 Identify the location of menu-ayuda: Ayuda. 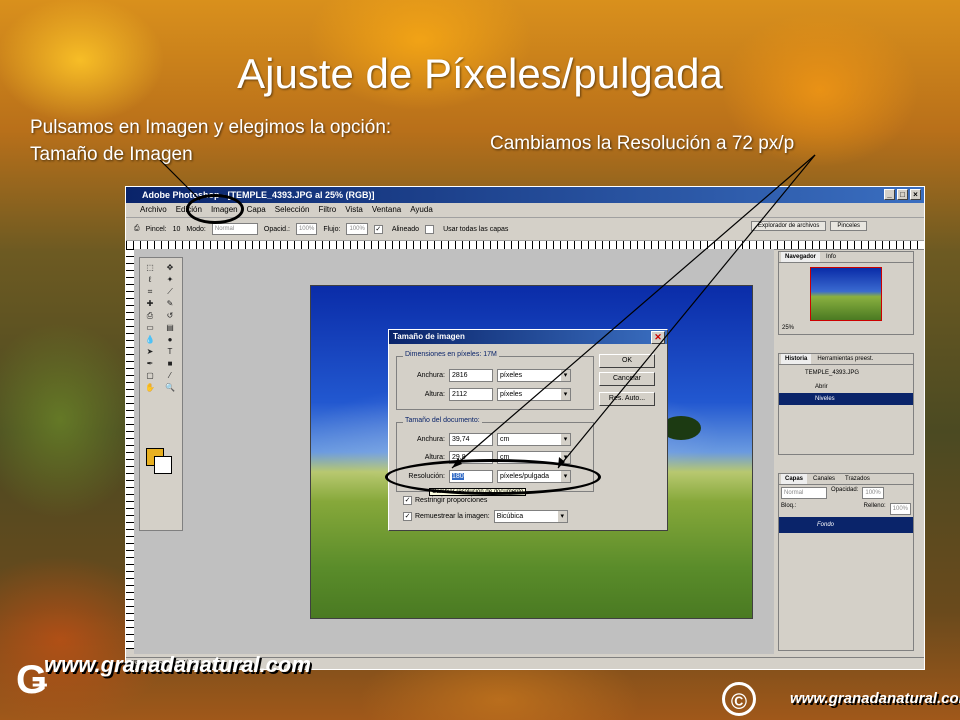
(421, 210).